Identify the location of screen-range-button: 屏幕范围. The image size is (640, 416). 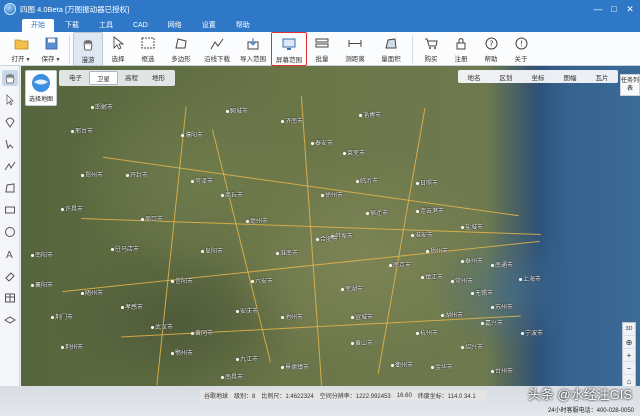
(289, 49).